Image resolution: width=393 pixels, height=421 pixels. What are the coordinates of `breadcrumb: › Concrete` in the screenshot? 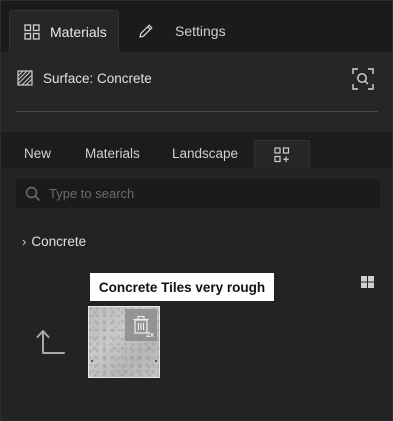 It's located at (54, 241).